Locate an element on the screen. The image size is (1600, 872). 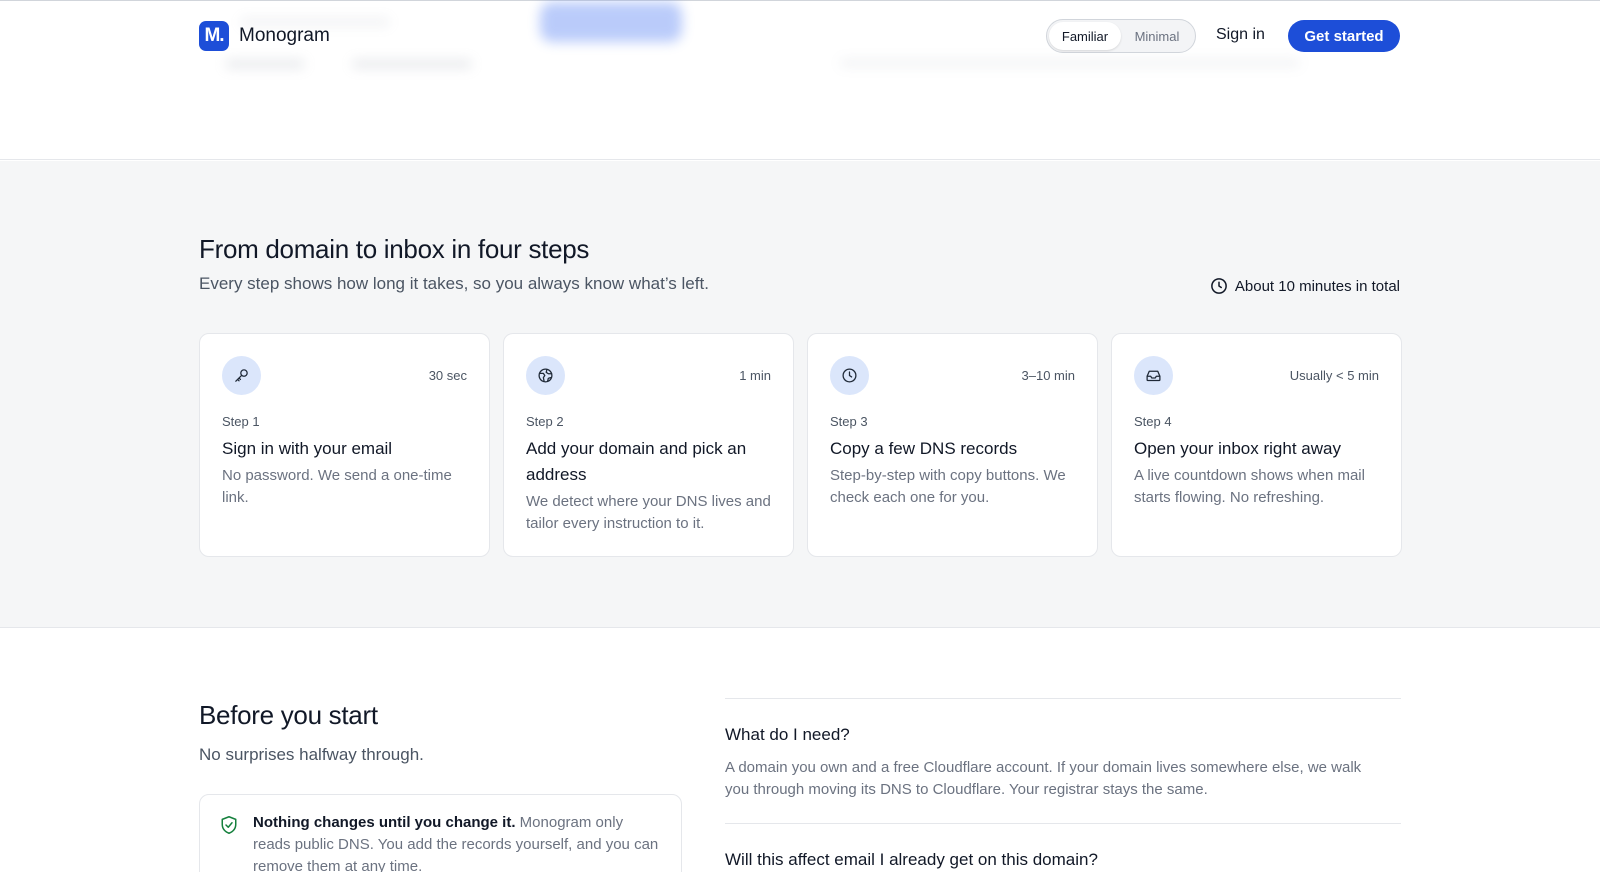
step-number: Step 3 is located at coordinates (849, 421).